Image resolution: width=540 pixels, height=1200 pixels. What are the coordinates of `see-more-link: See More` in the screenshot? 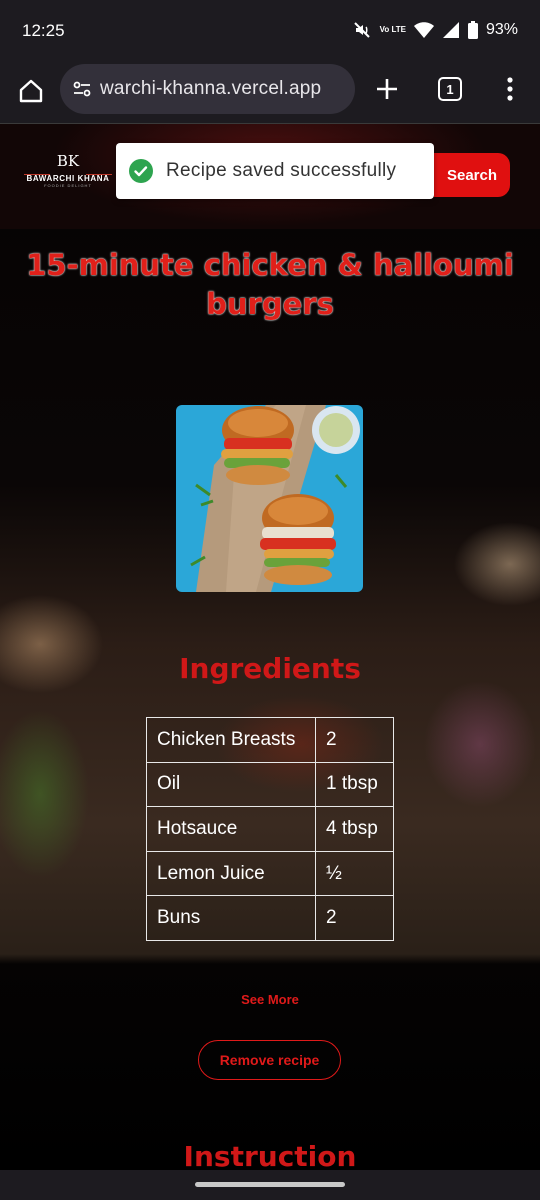 It's located at (270, 999).